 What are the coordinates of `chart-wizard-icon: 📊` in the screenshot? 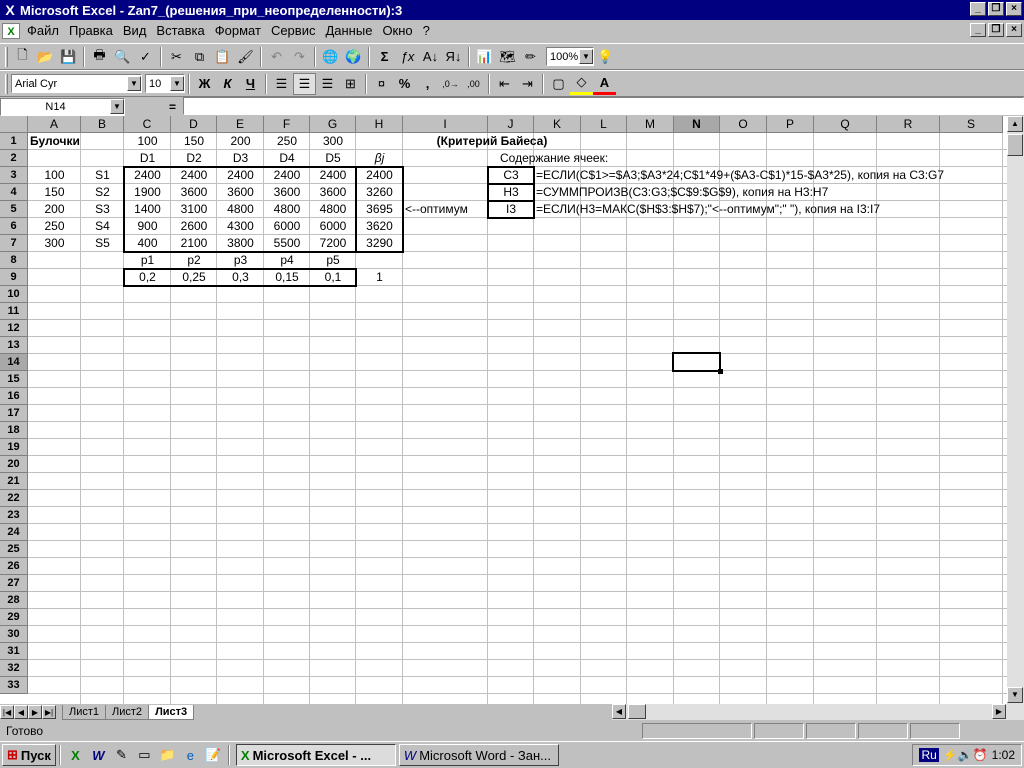 It's located at (484, 57).